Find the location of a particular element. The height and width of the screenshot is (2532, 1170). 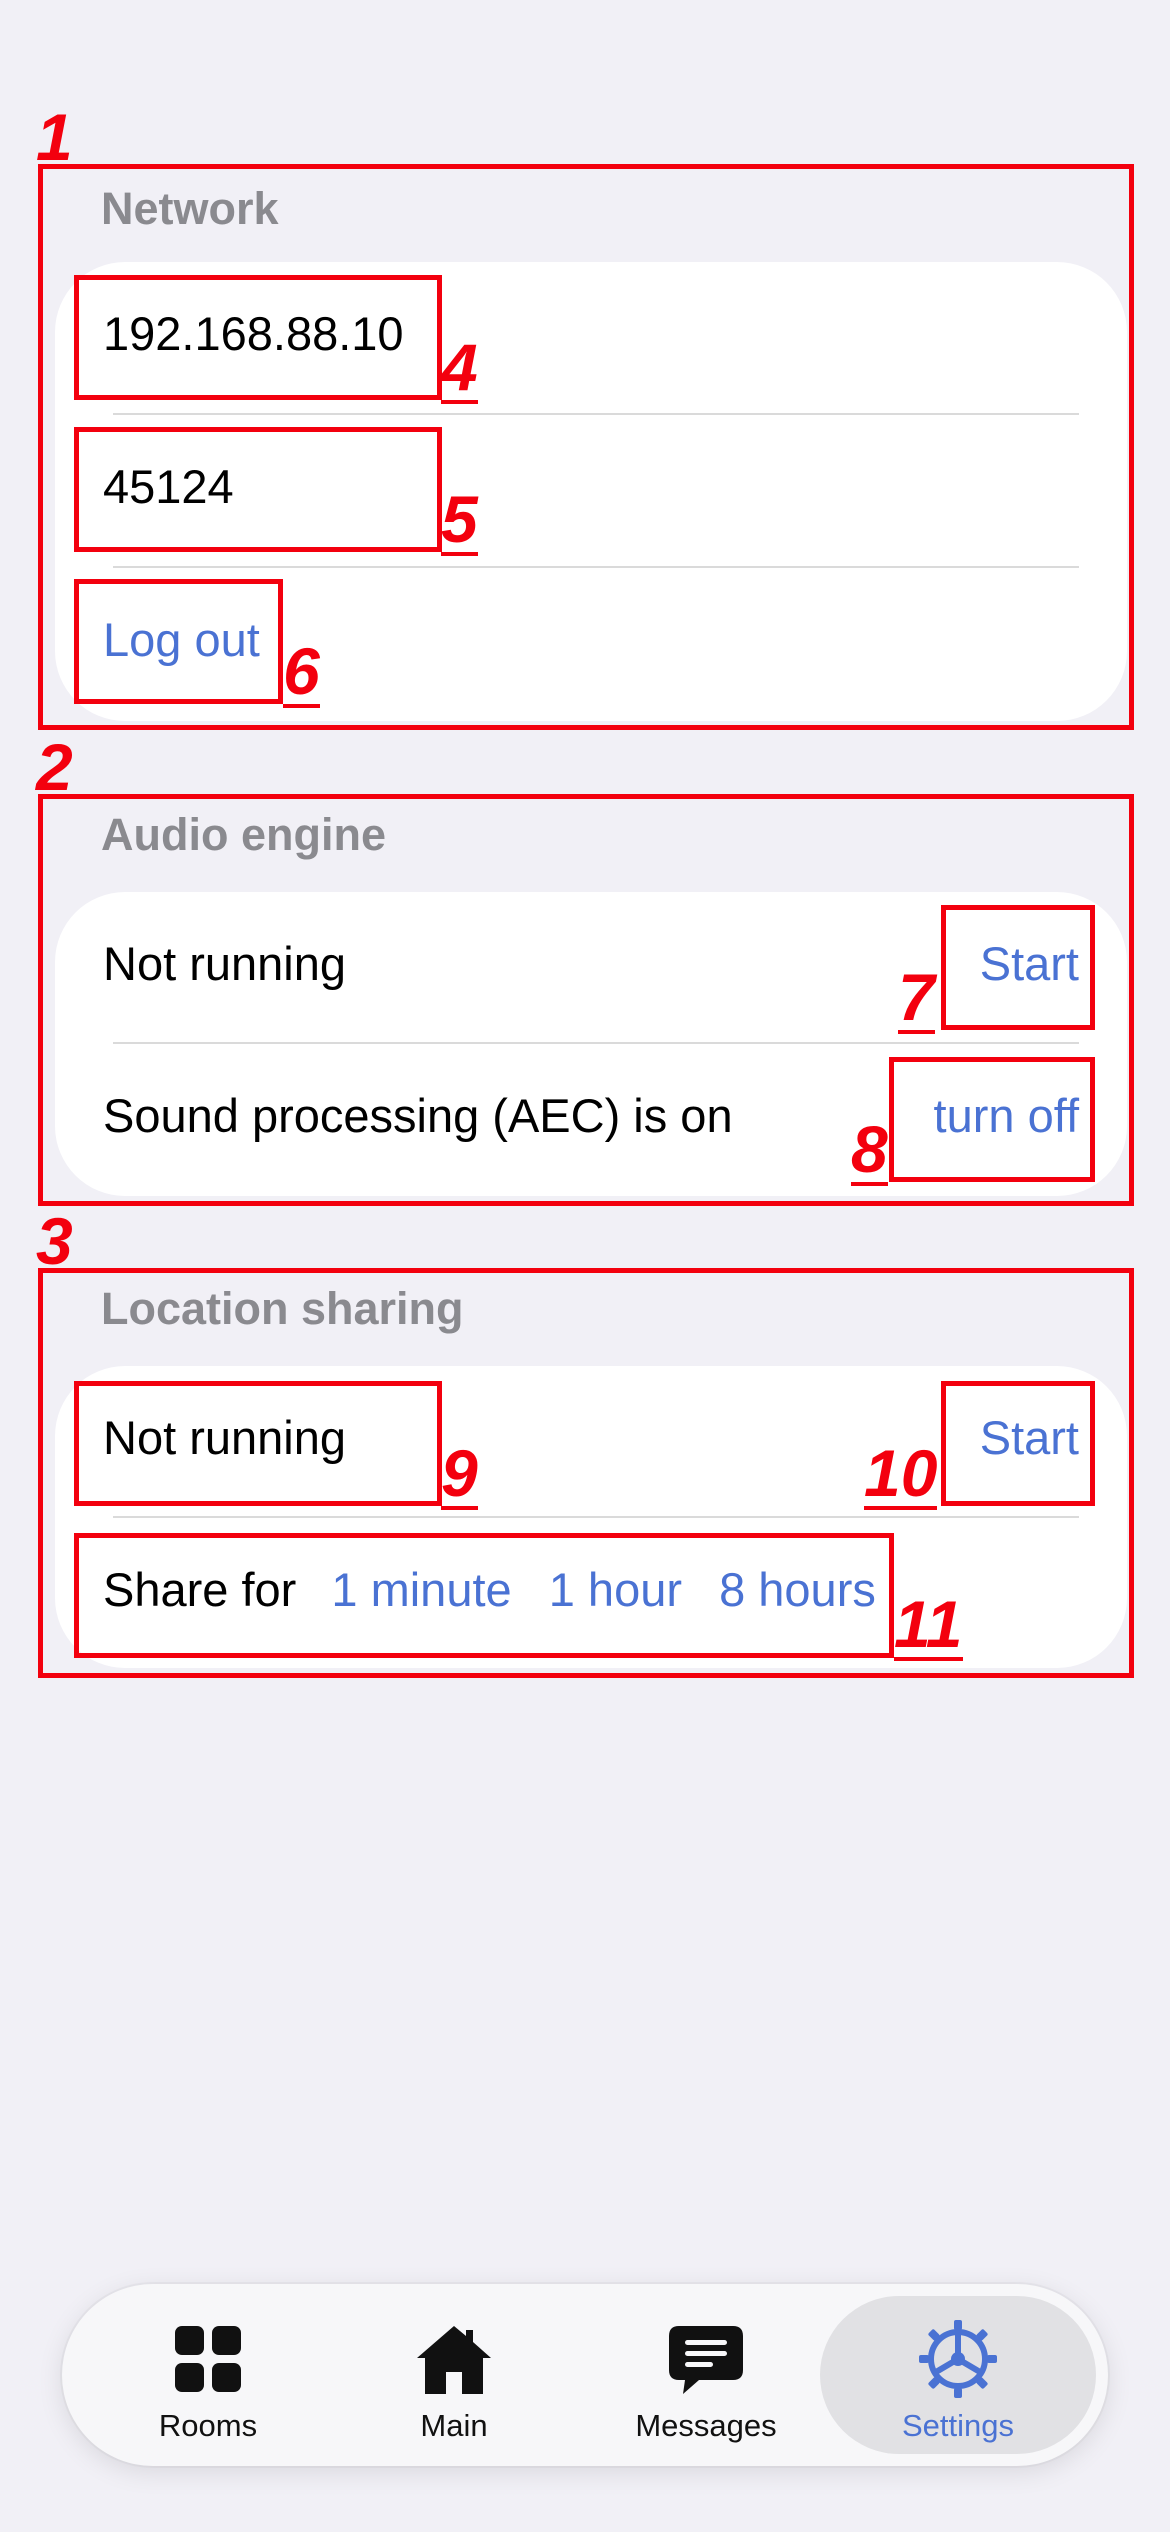

annotation-label-3: 3 is located at coordinates (54, 1241).